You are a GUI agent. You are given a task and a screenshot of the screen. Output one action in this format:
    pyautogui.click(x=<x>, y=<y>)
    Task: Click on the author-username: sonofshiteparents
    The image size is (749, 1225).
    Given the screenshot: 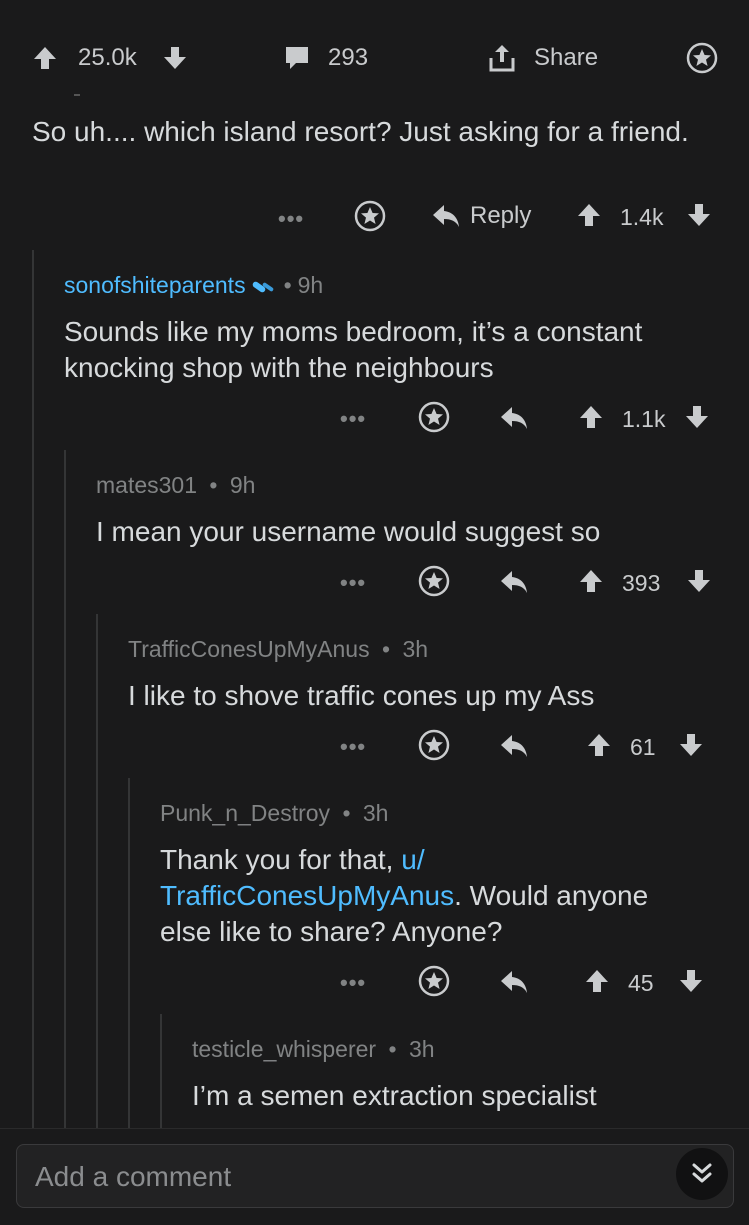 What is the action you would take?
    pyautogui.click(x=155, y=285)
    